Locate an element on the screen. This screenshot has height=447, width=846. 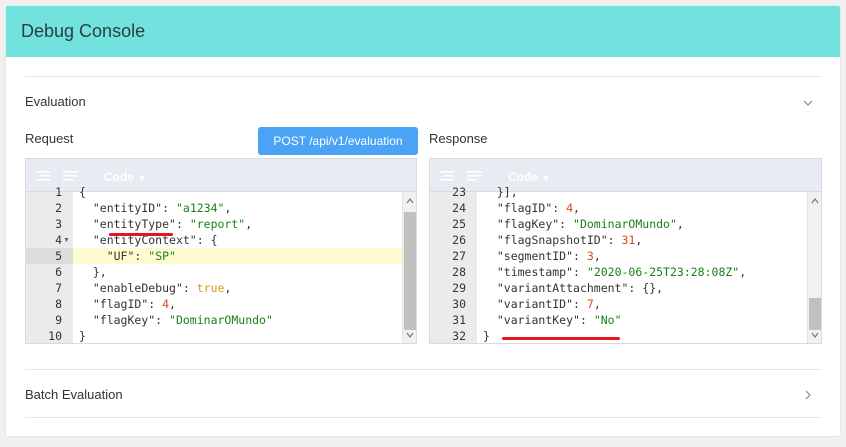
line-number: 28 is located at coordinates (459, 272).